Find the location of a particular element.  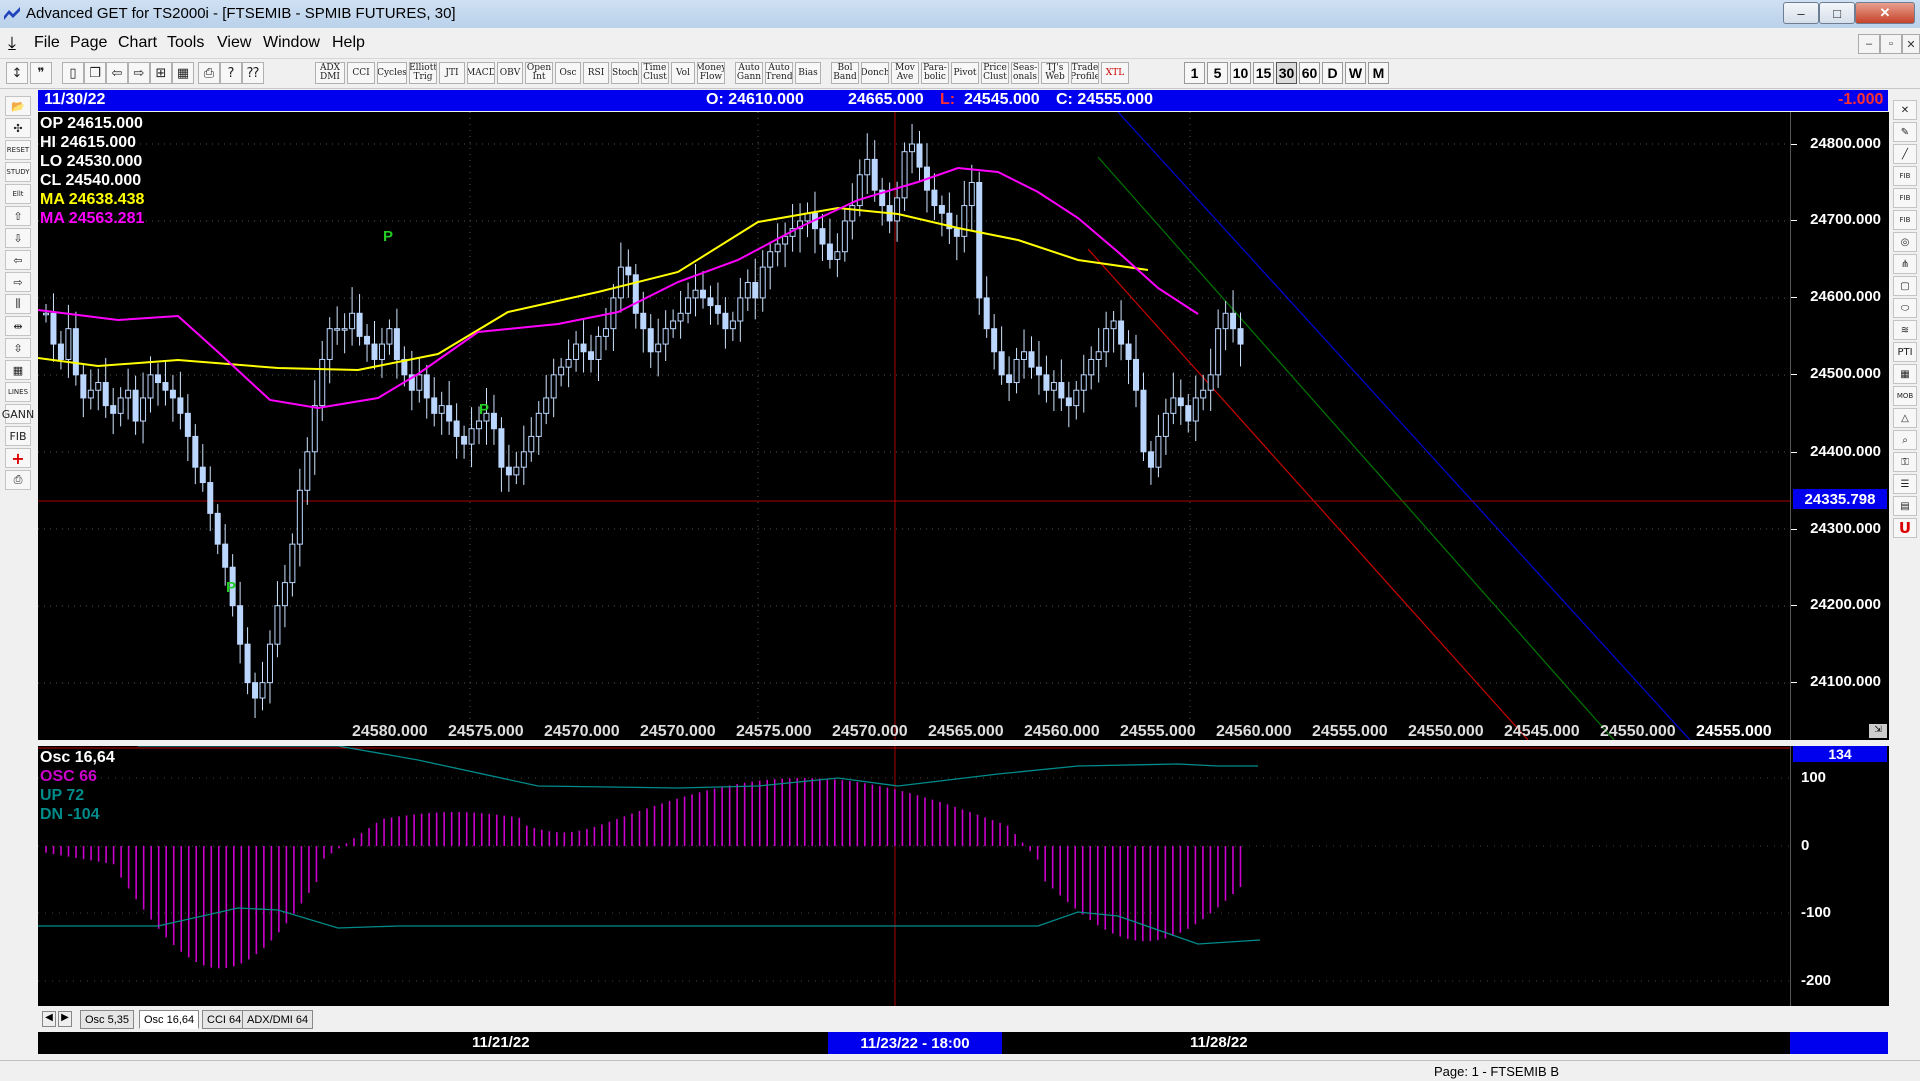

right-tool-wave-icon: ≋ is located at coordinates (1905, 330).